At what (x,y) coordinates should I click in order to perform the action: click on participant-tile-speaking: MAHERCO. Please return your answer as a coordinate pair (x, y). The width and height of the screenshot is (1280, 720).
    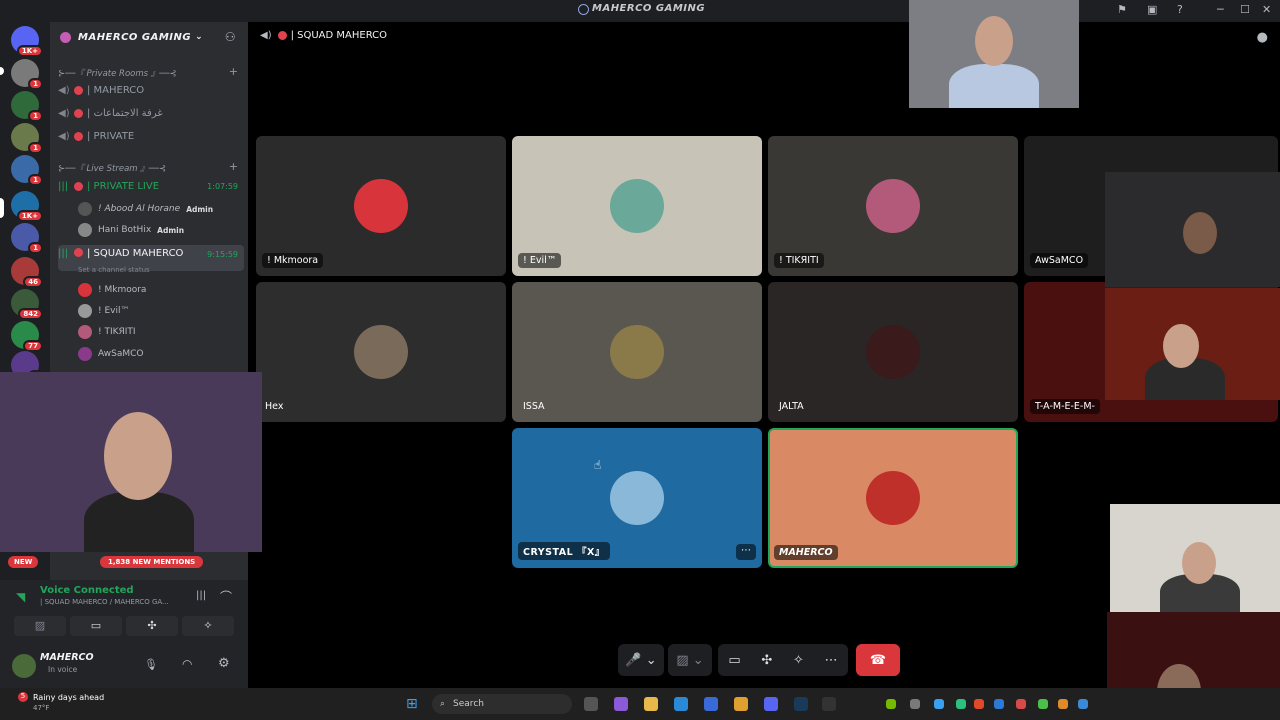
    Looking at the image, I should click on (893, 498).